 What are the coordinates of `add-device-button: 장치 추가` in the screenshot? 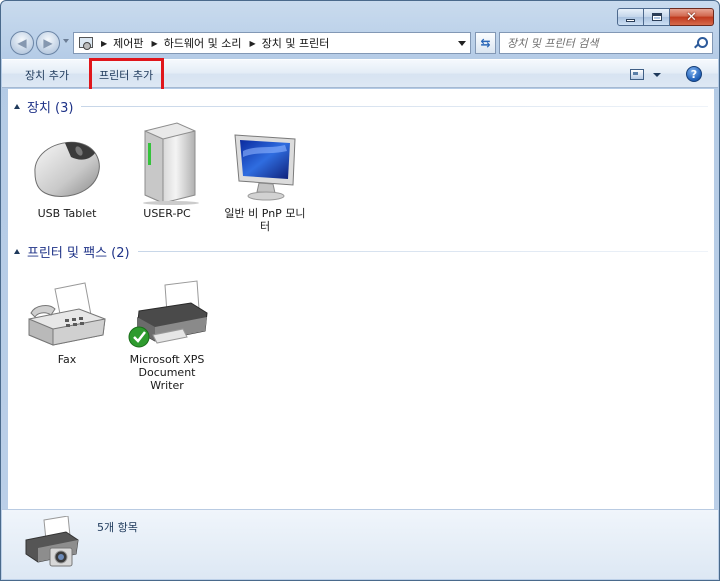 It's located at (47, 75).